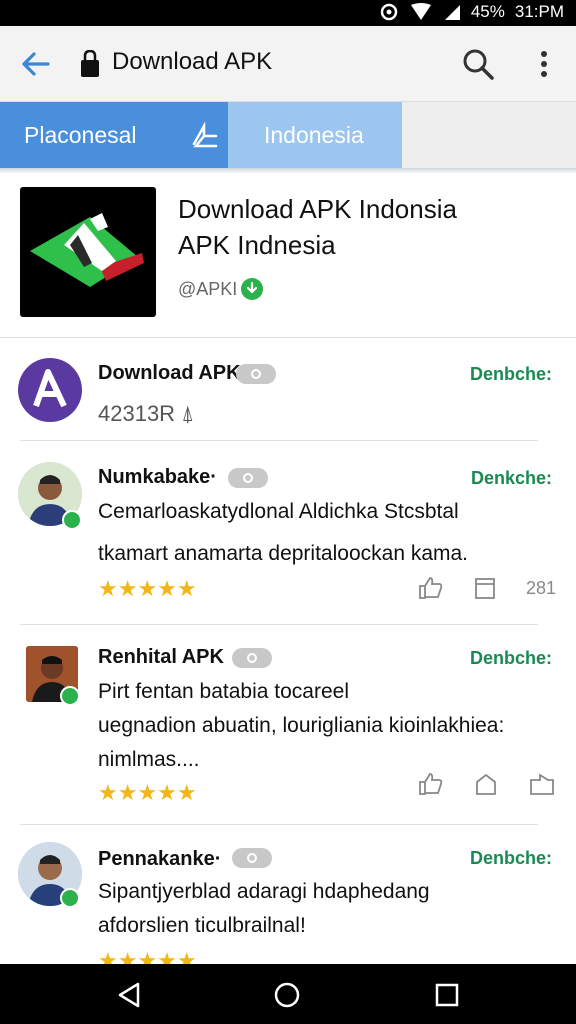  I want to click on review-actions: 281, so click(487, 588).